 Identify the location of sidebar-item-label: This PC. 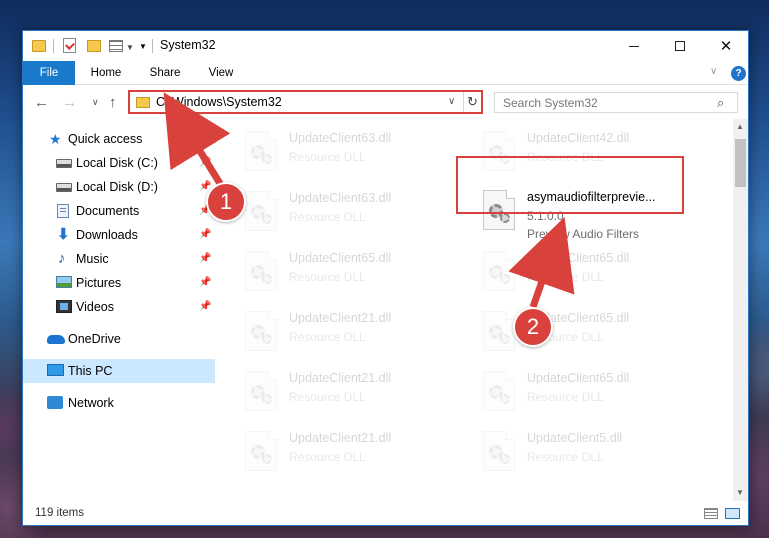
(90, 371).